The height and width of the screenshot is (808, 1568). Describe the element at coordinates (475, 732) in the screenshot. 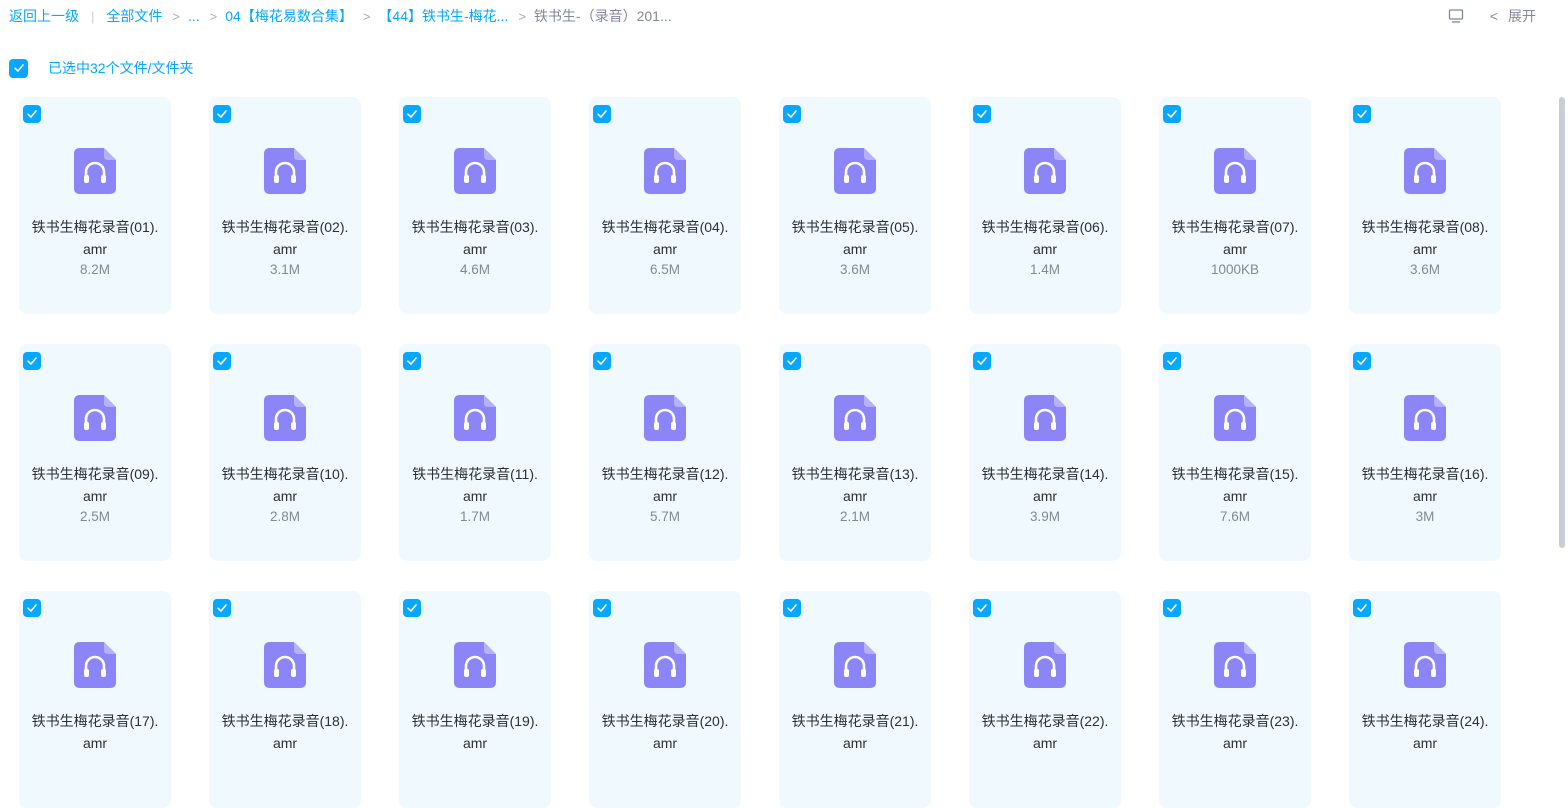

I see `file-name: 铁书生梅花录音(19).amr` at that location.